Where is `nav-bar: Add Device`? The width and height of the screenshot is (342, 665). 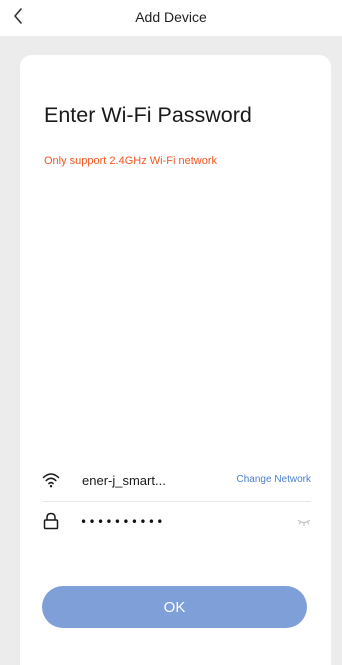 nav-bar: Add Device is located at coordinates (171, 18).